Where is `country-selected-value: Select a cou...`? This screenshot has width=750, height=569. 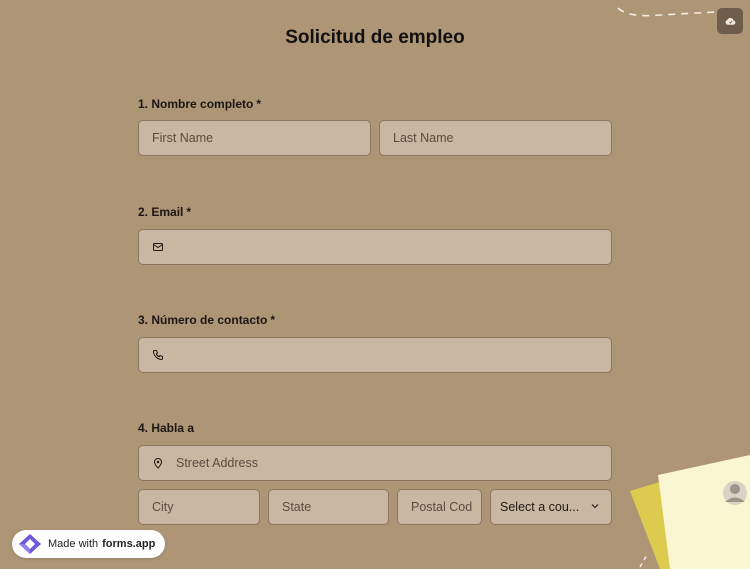
country-selected-value: Select a cou... is located at coordinates (540, 507).